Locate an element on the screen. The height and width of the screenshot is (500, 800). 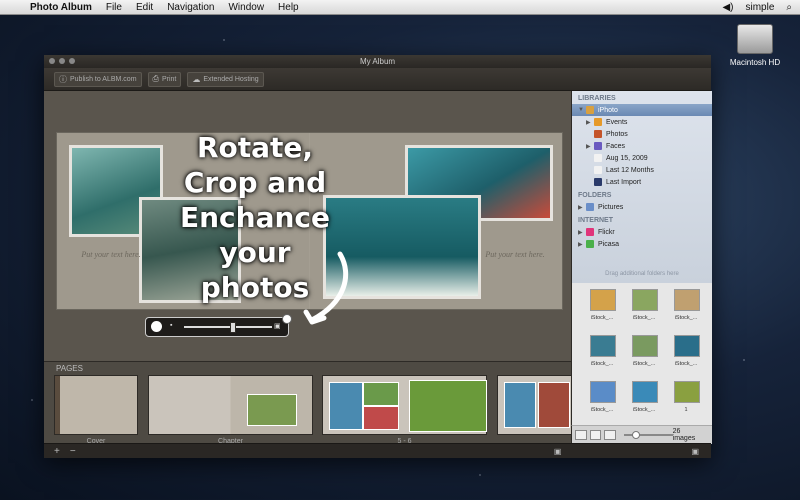
sidebar-item: Photos is located at coordinates (642, 134).